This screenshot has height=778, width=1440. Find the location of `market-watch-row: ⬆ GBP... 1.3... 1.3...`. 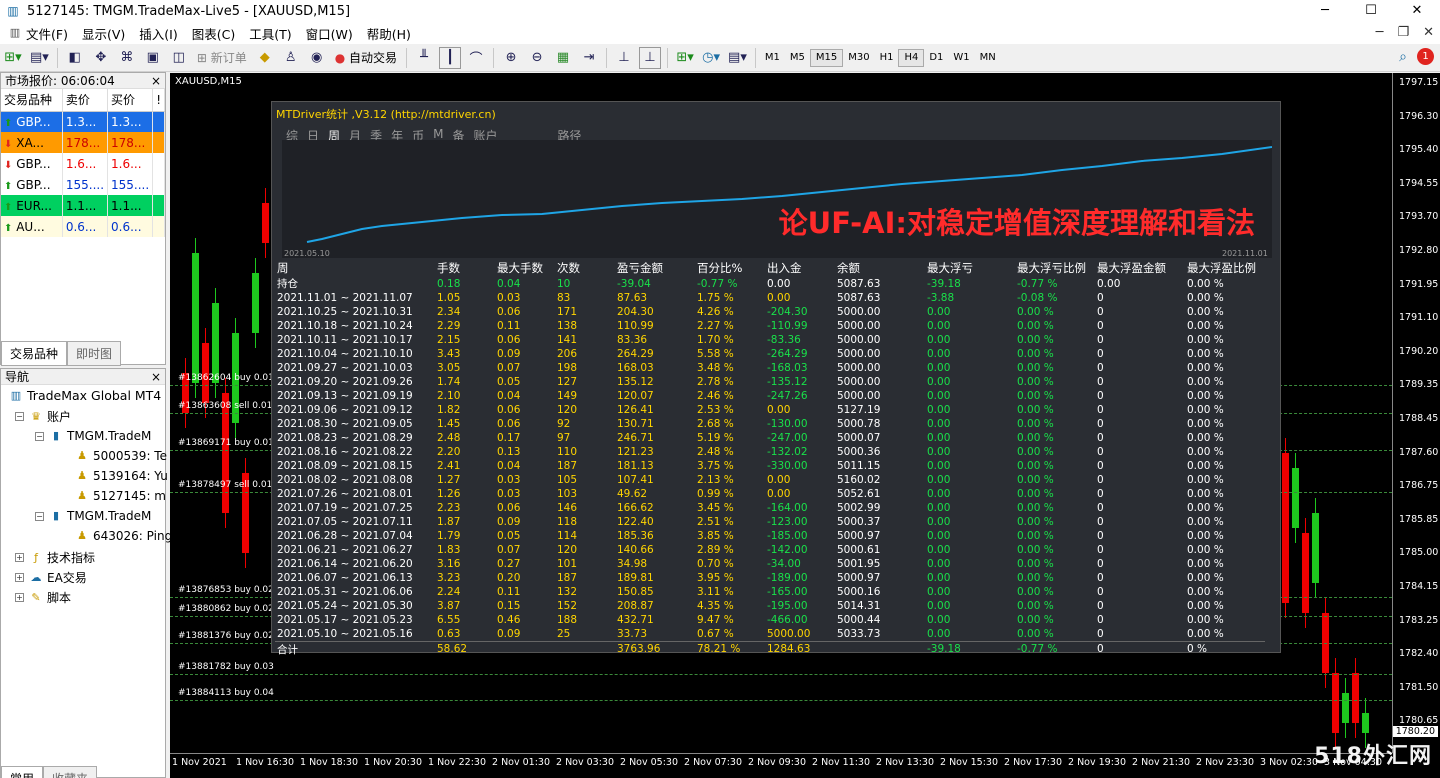

market-watch-row: ⬆ GBP... 1.3... 1.3... is located at coordinates (83, 121).